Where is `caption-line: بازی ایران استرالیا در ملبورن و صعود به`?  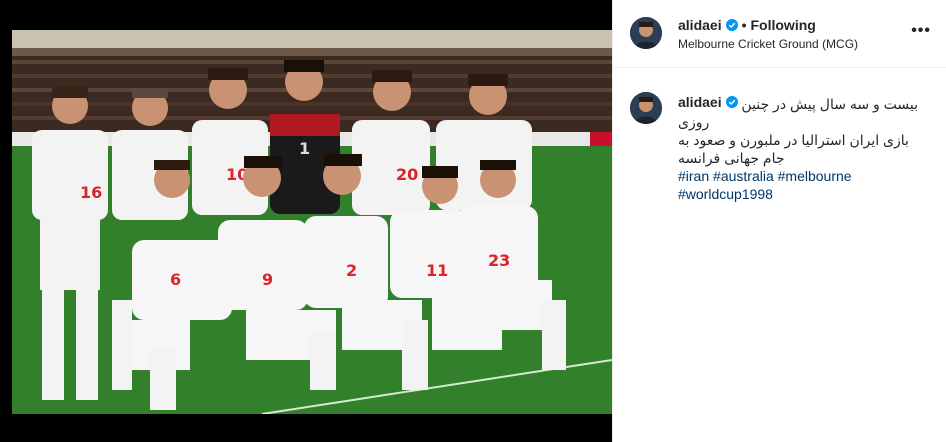
caption-line: بازی ایران استرالیا در ملبورن و صعود به is located at coordinates (793, 140).